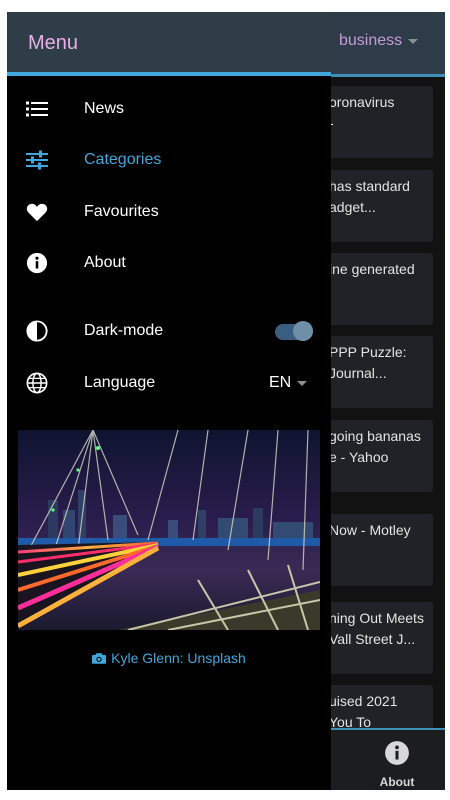 The height and width of the screenshot is (800, 450). What do you see at coordinates (397, 782) in the screenshot?
I see `bottom-nav-about-label: About` at bounding box center [397, 782].